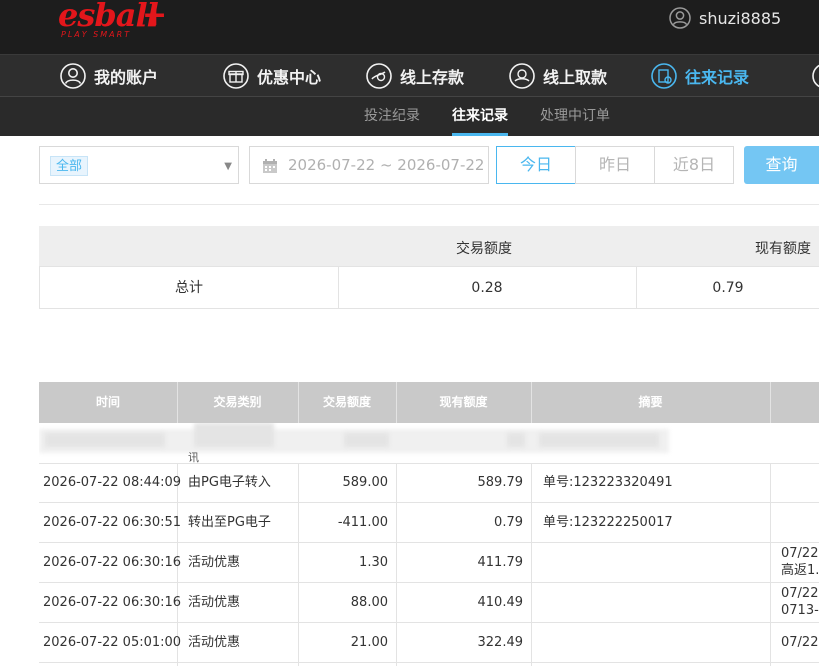 The height and width of the screenshot is (666, 819). Describe the element at coordinates (429, 204) in the screenshot. I see `divider` at that location.